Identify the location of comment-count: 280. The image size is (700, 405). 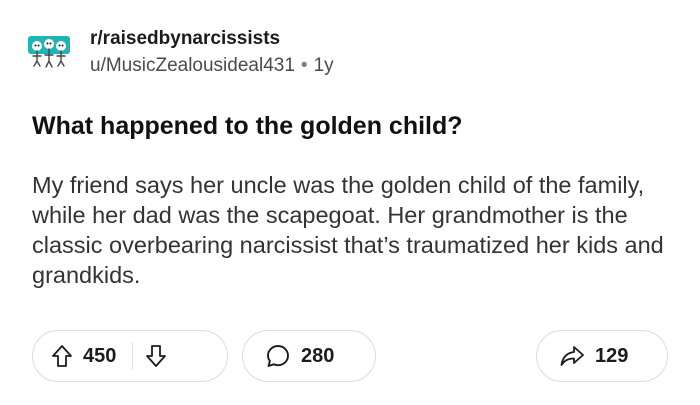
(318, 355).